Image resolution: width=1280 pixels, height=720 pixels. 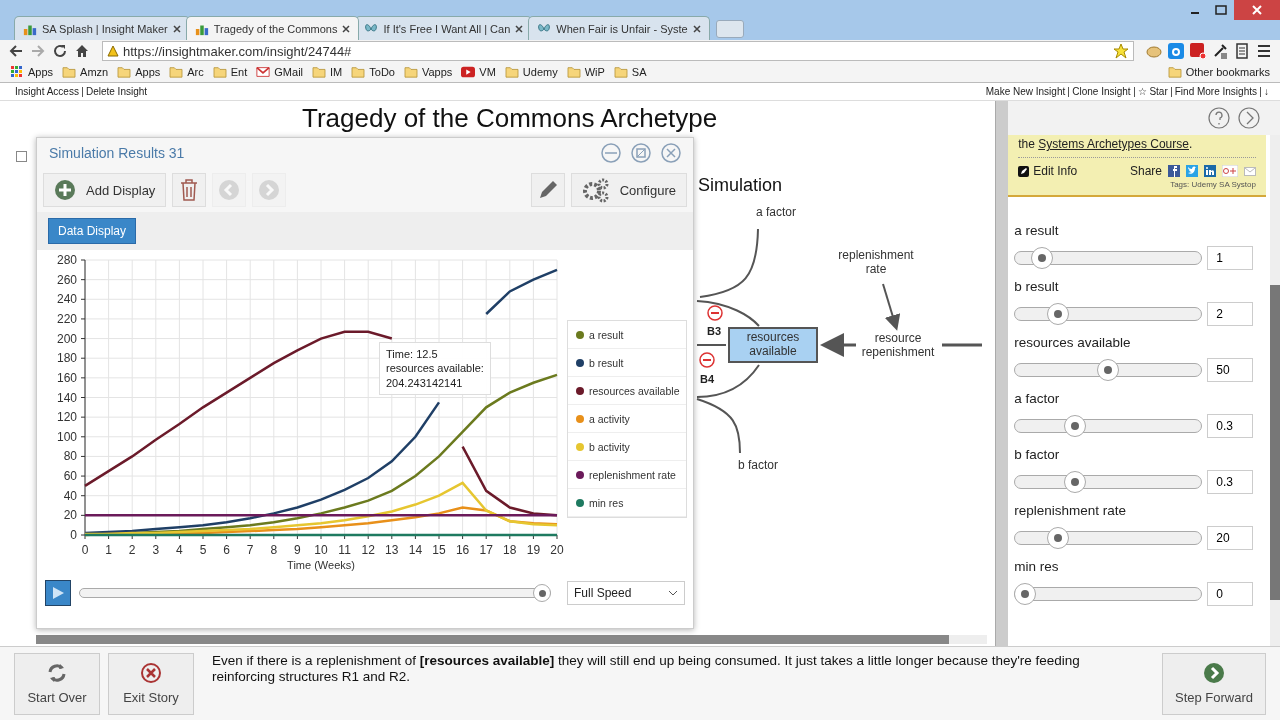 What do you see at coordinates (105, 190) in the screenshot?
I see `add-display-button: Add Display` at bounding box center [105, 190].